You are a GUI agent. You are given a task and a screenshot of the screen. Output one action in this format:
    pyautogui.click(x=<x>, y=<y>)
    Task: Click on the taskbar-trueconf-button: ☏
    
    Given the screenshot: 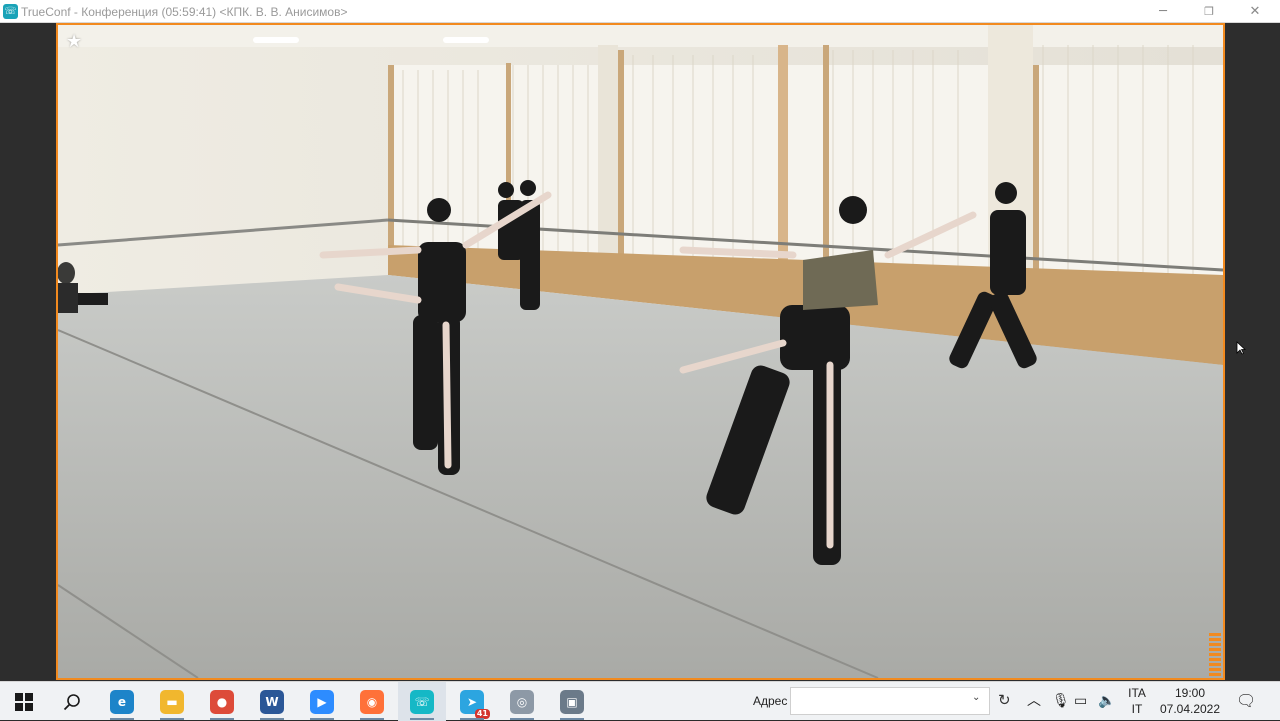 What is the action you would take?
    pyautogui.click(x=422, y=701)
    